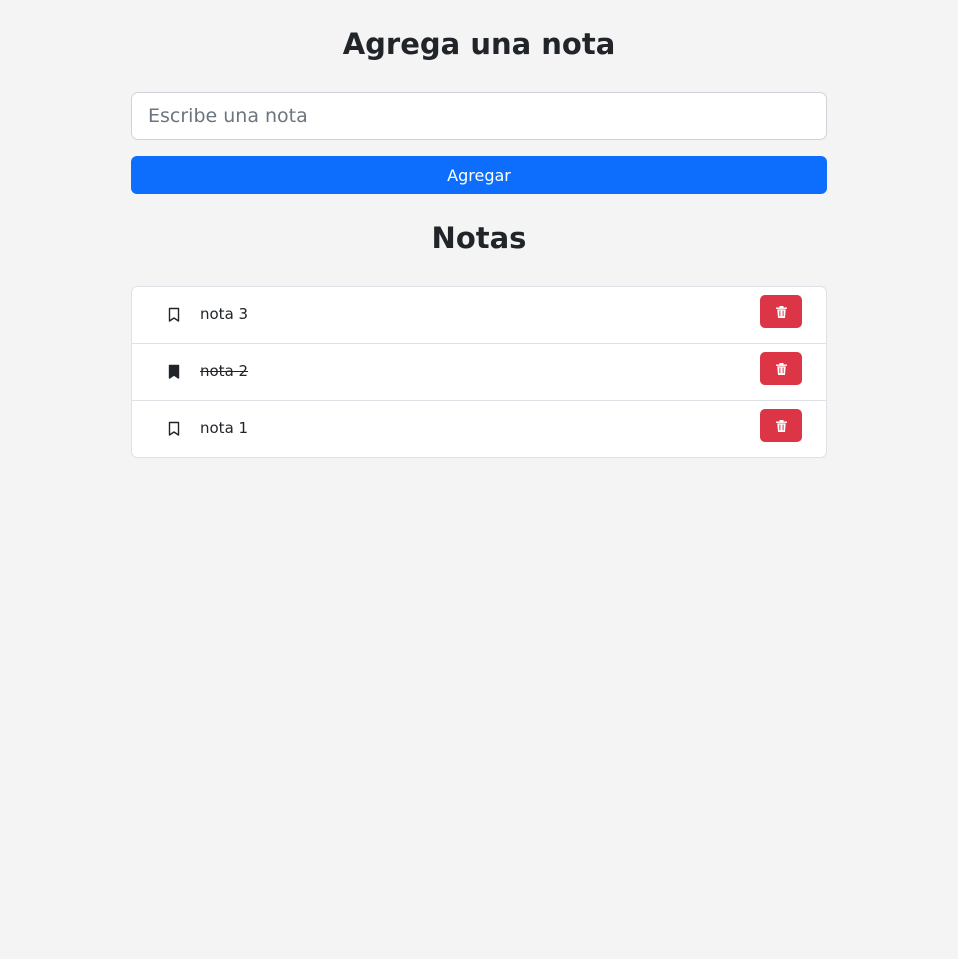  What do you see at coordinates (224, 371) in the screenshot?
I see `note-text: nota 2` at bounding box center [224, 371].